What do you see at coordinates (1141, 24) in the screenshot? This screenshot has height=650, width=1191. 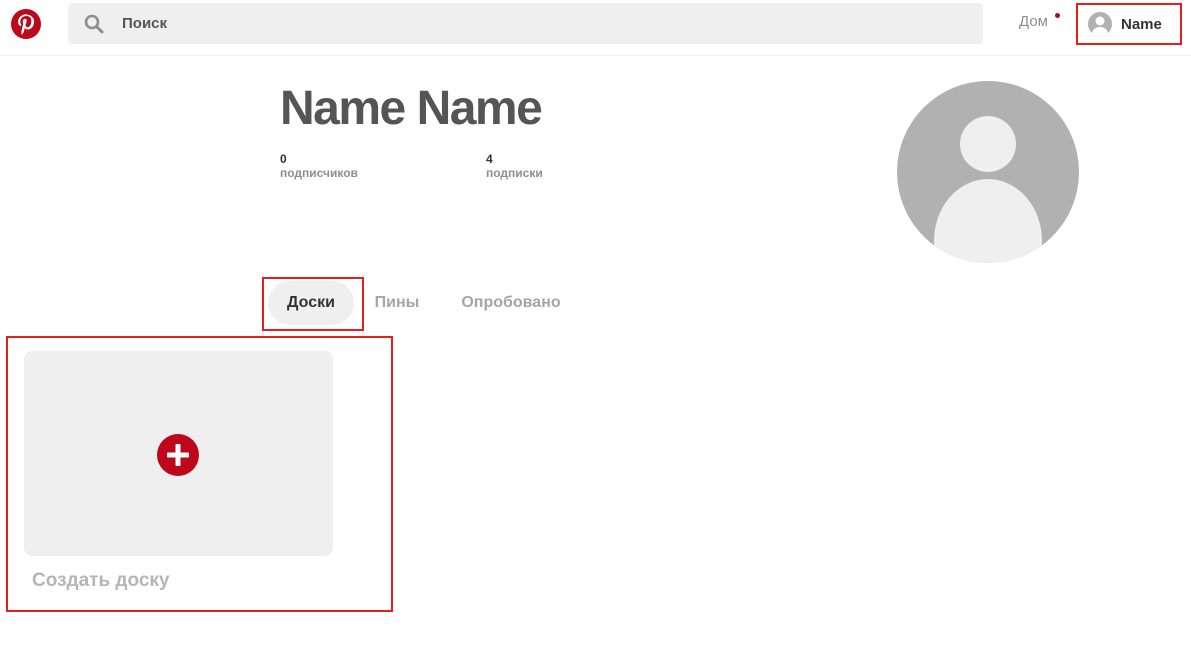 I see `user-name-label: Name` at bounding box center [1141, 24].